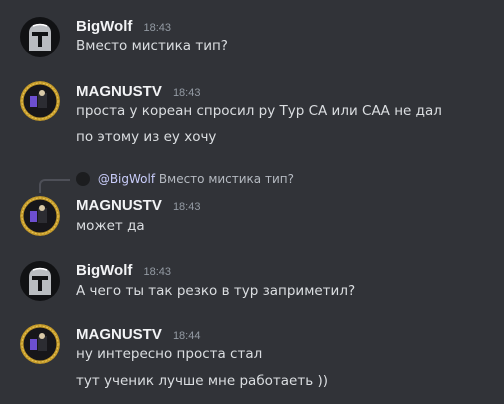 This screenshot has width=504, height=404. I want to click on message-text: тут ученик лучше мне работаеть )), so click(202, 381).